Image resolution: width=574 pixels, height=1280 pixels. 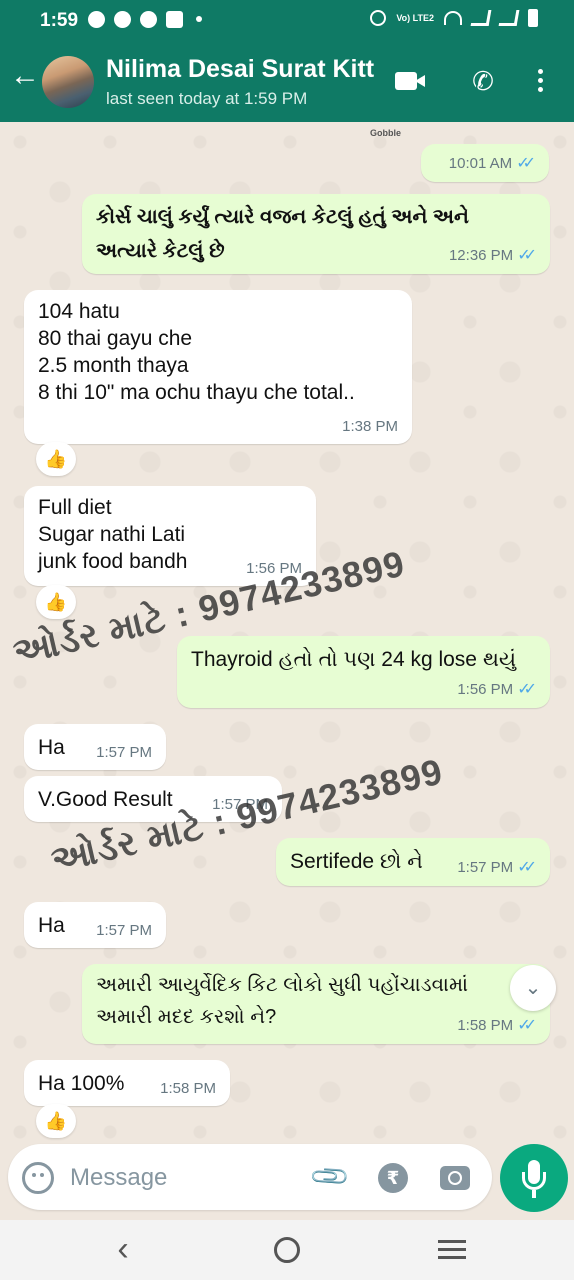 I want to click on scroll-down-button: ⌄, so click(x=533, y=988).